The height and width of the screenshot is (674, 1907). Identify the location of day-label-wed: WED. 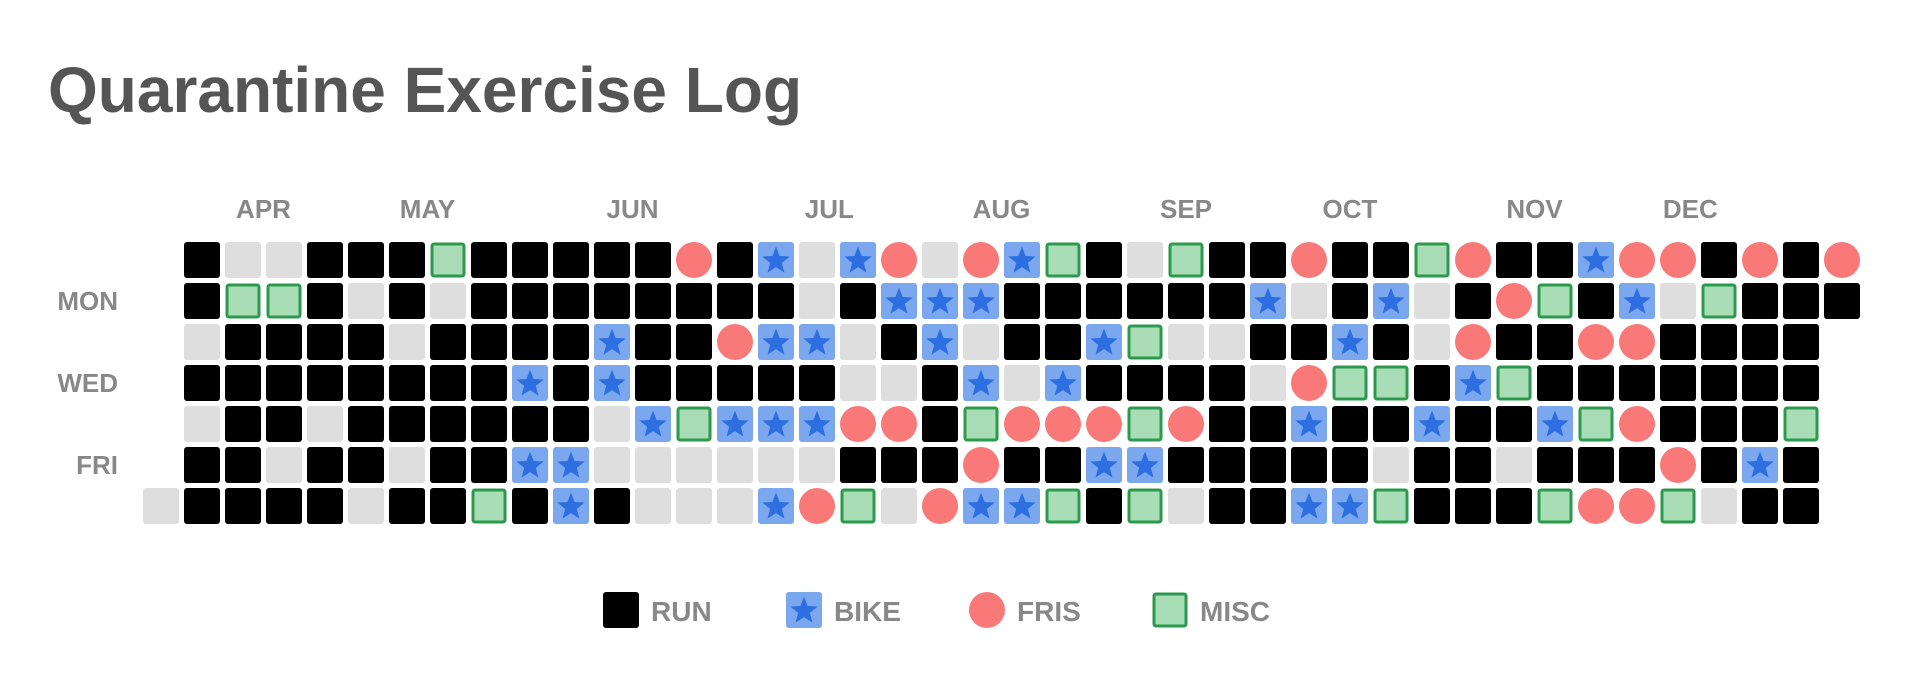
(87, 383).